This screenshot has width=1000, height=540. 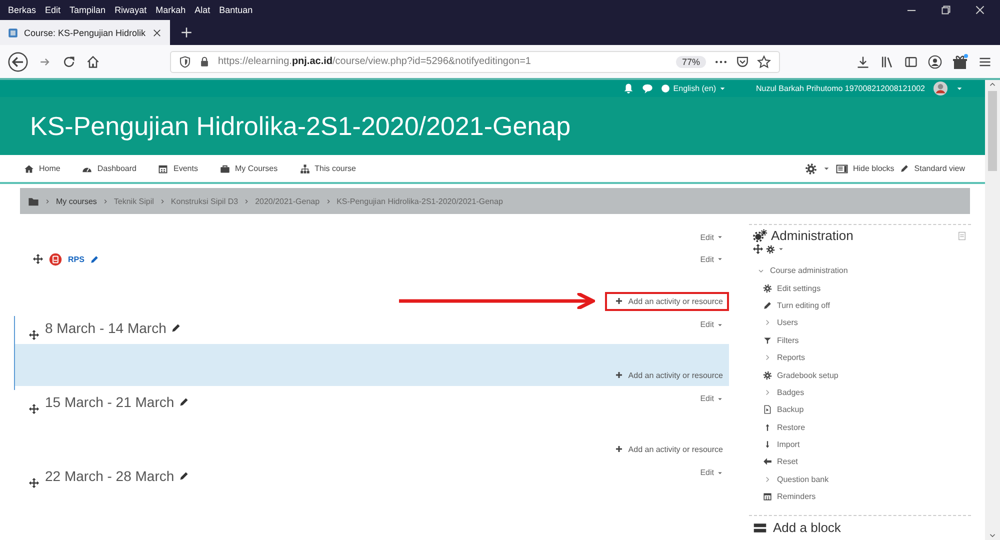 I want to click on address-text: https://elearning.pnj.ac.id/course/view.php?id=5296&notifyeditingon=1, so click(x=375, y=61).